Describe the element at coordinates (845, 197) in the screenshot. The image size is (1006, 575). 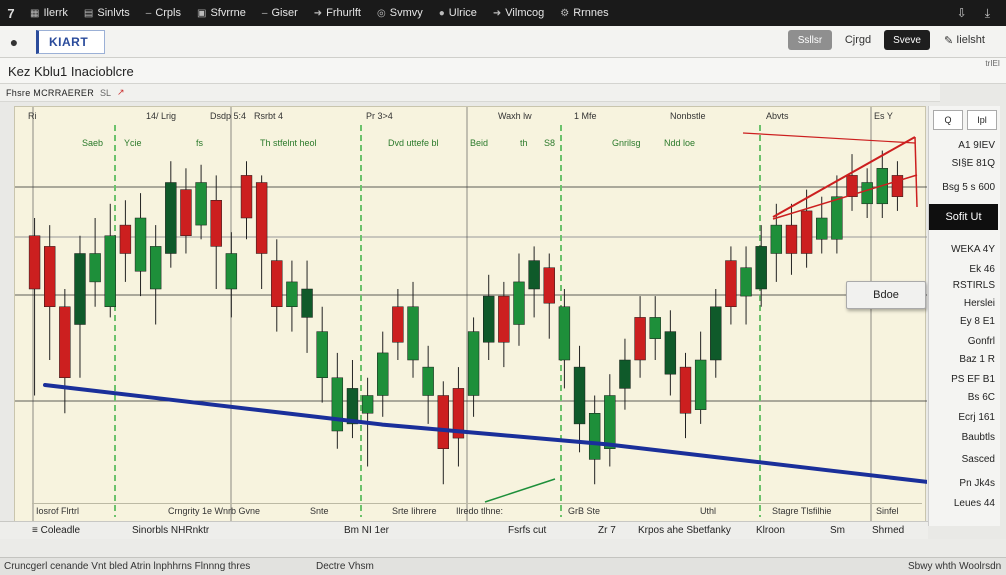
I see `channel-line-lower` at that location.